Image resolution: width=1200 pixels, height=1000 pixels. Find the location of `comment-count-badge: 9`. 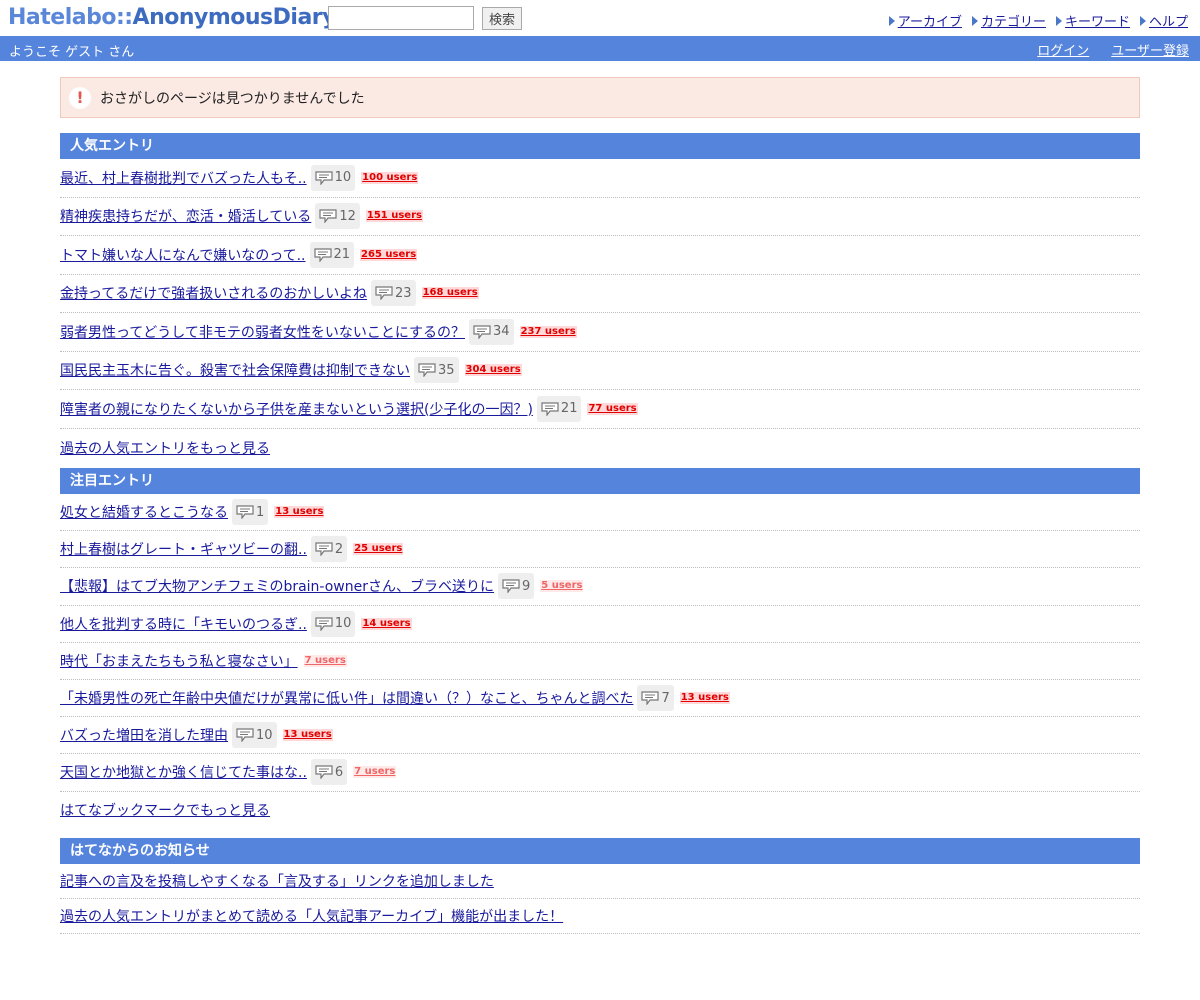

comment-count-badge: 9 is located at coordinates (516, 586).